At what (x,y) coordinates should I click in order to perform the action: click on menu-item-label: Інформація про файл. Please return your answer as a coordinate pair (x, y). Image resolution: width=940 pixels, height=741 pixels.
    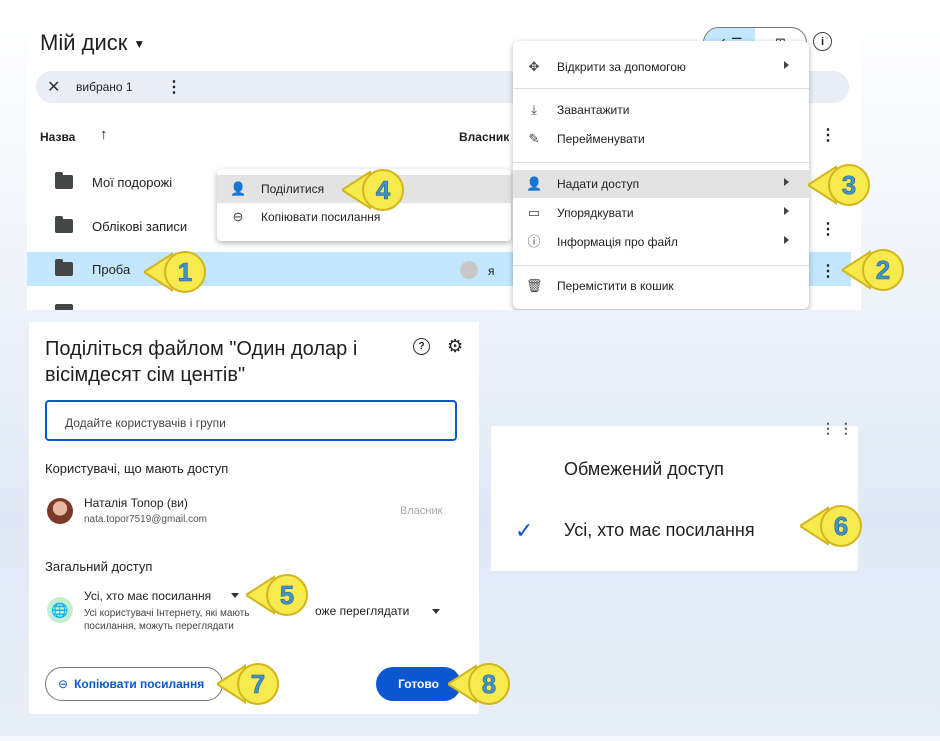
    Looking at the image, I should click on (617, 242).